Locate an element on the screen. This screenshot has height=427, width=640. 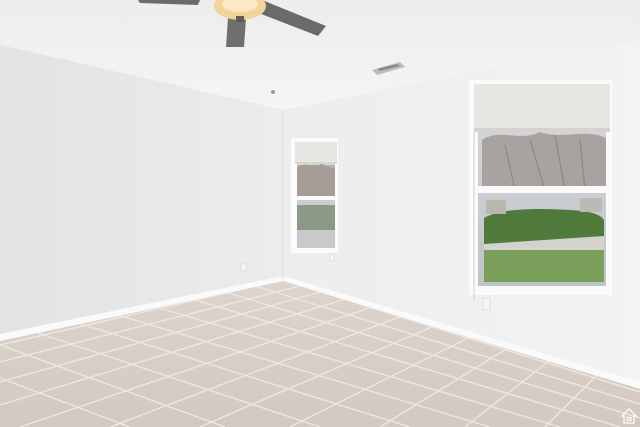
small-window is located at coordinates (314, 195).